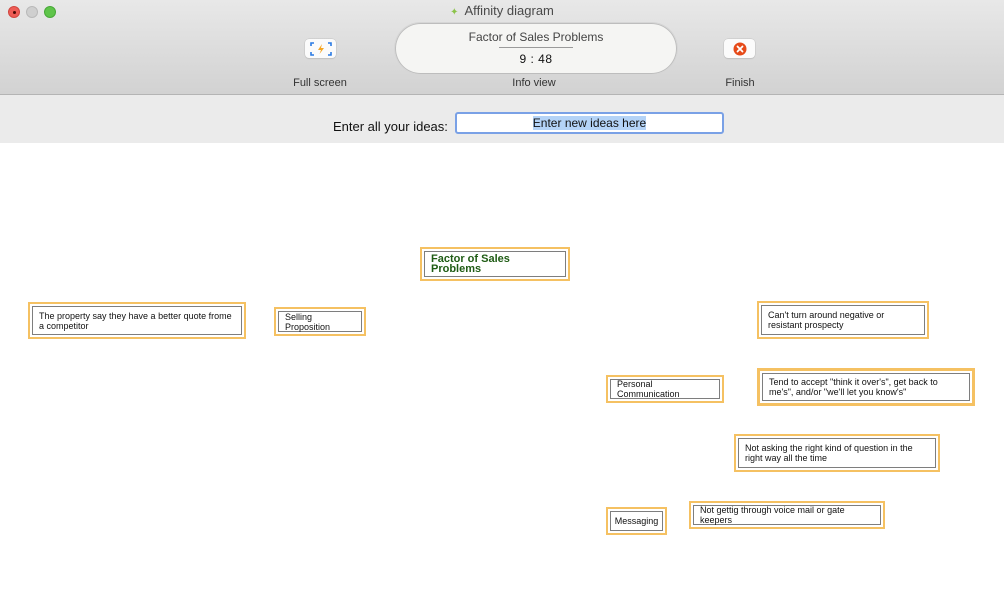 Image resolution: width=1004 pixels, height=590 pixels. I want to click on group-card-text: Messaging, so click(636, 521).